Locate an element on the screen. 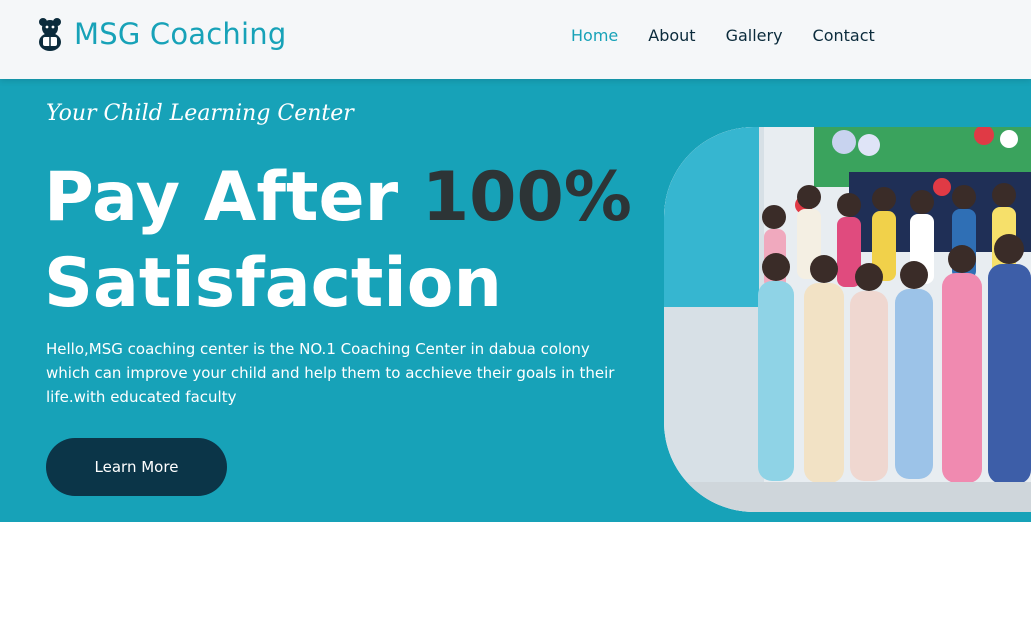 The height and width of the screenshot is (618, 1031). headline-highlight: 100% is located at coordinates (526, 197).